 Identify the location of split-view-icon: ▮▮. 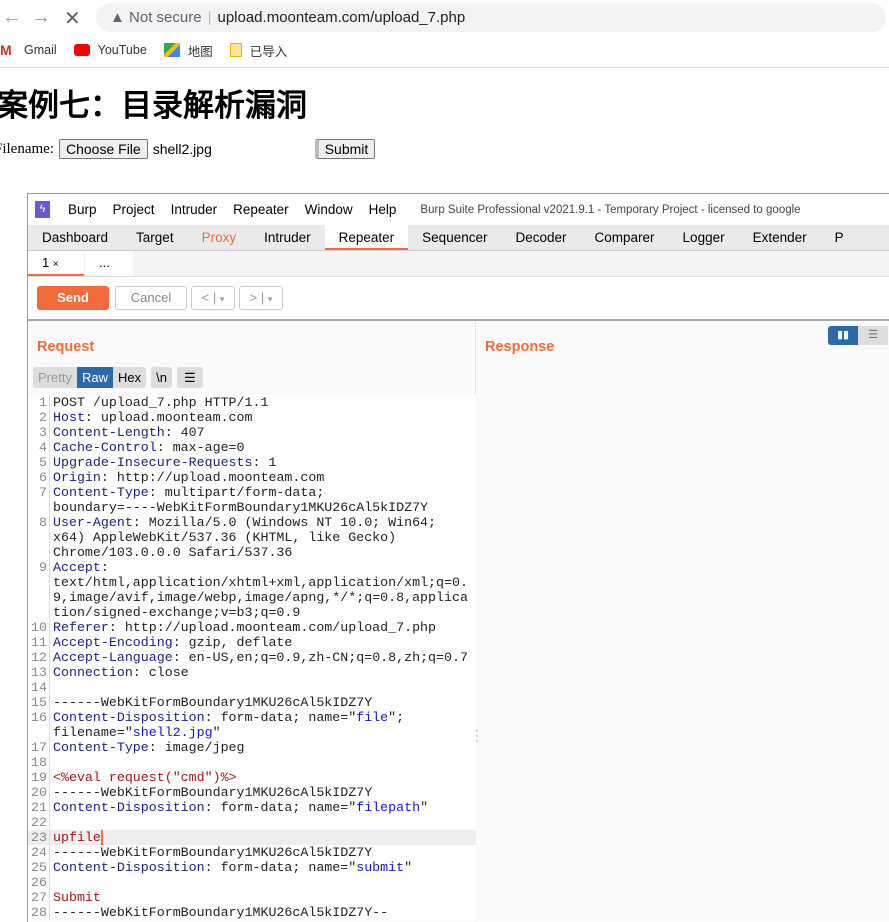
(843, 335).